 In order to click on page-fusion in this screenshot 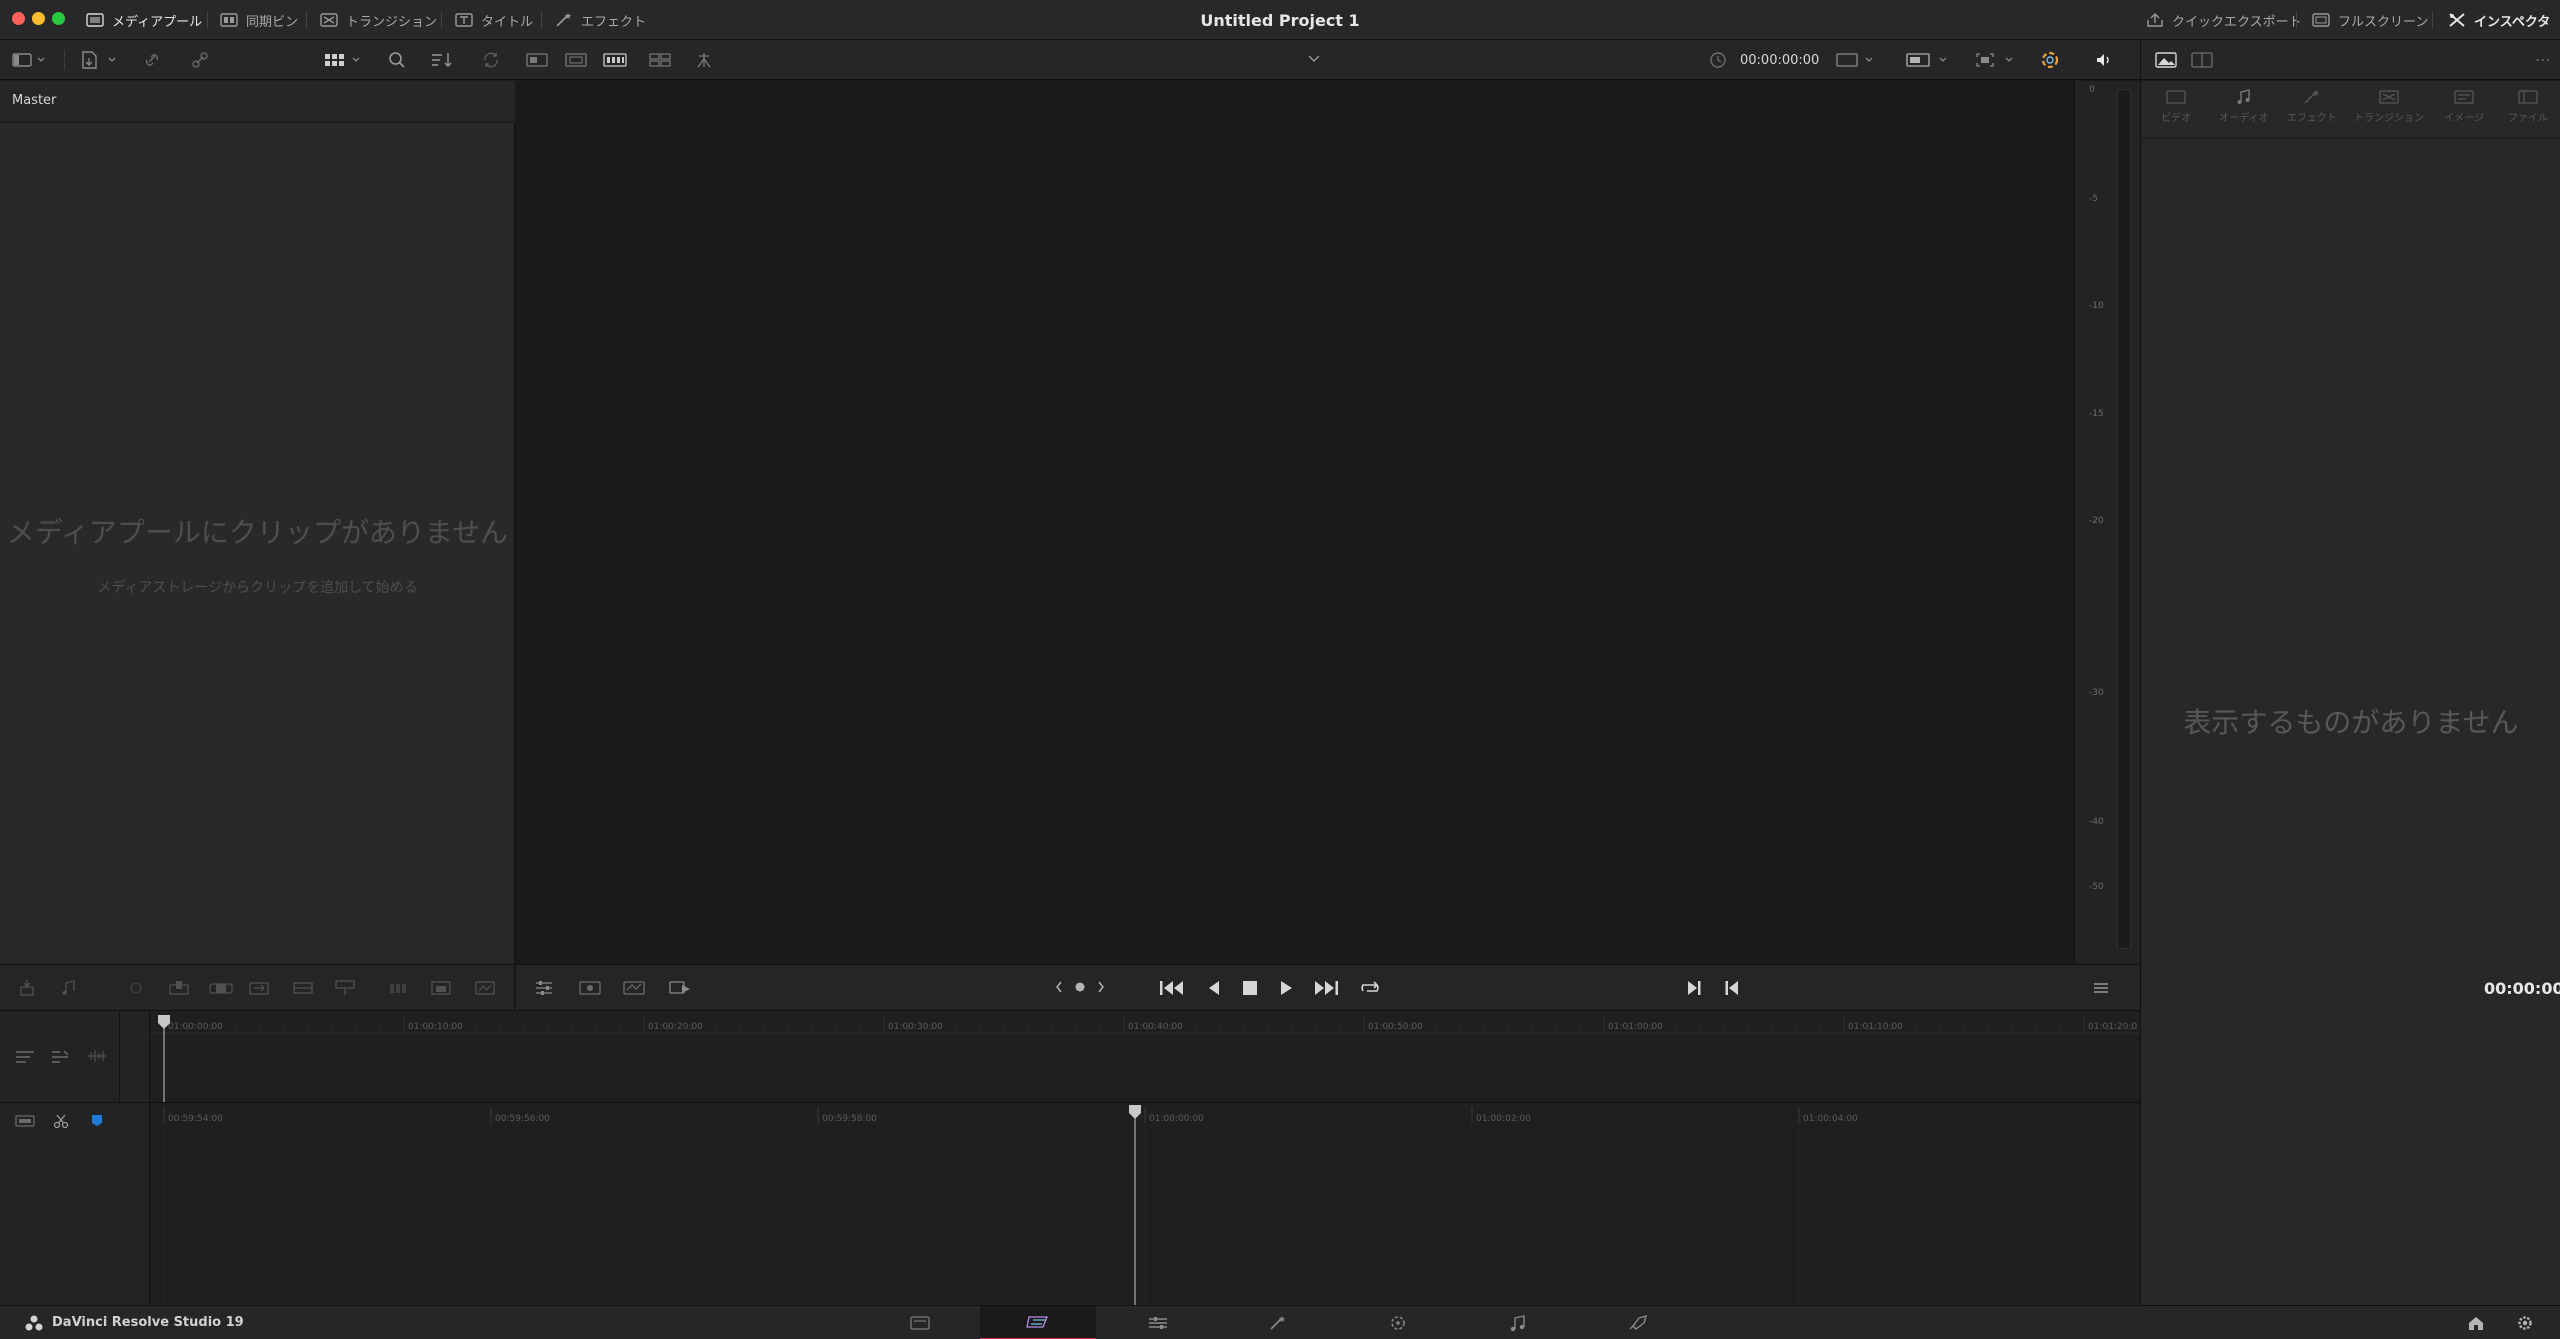, I will do `click(1278, 1322)`.